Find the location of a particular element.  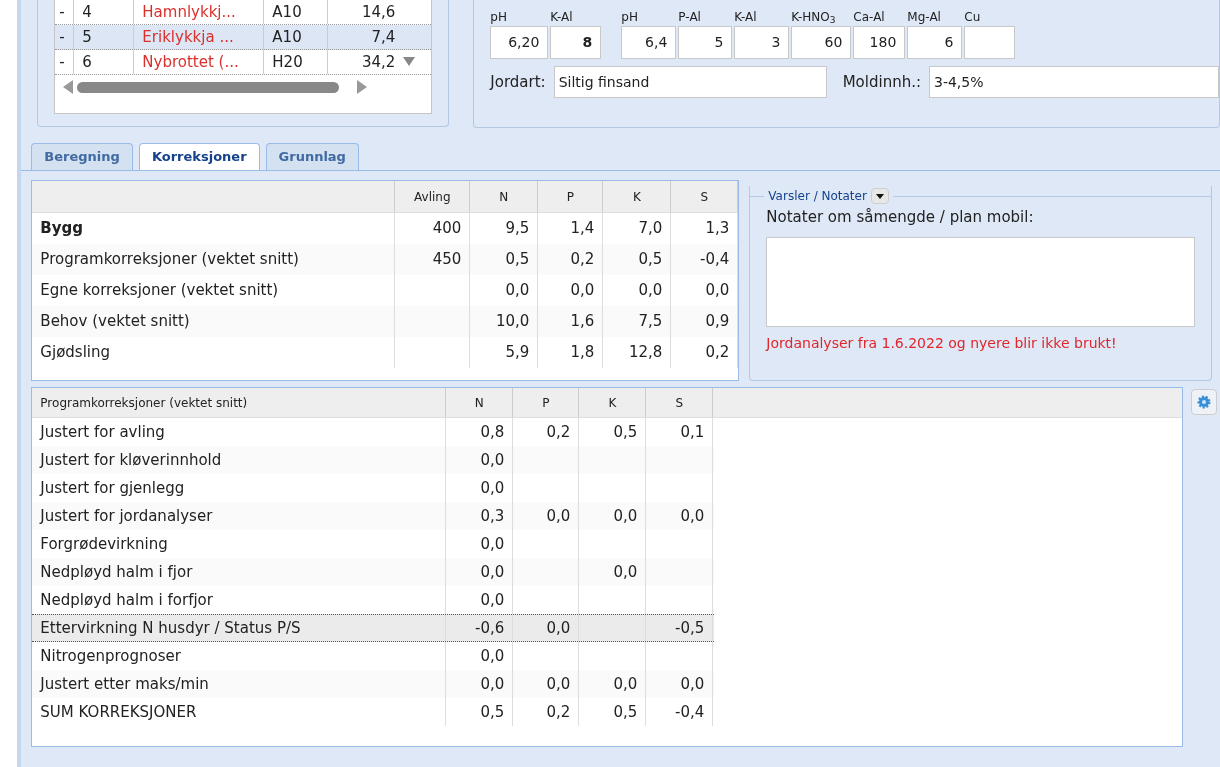

table-cell: -0,4 is located at coordinates (680, 712).